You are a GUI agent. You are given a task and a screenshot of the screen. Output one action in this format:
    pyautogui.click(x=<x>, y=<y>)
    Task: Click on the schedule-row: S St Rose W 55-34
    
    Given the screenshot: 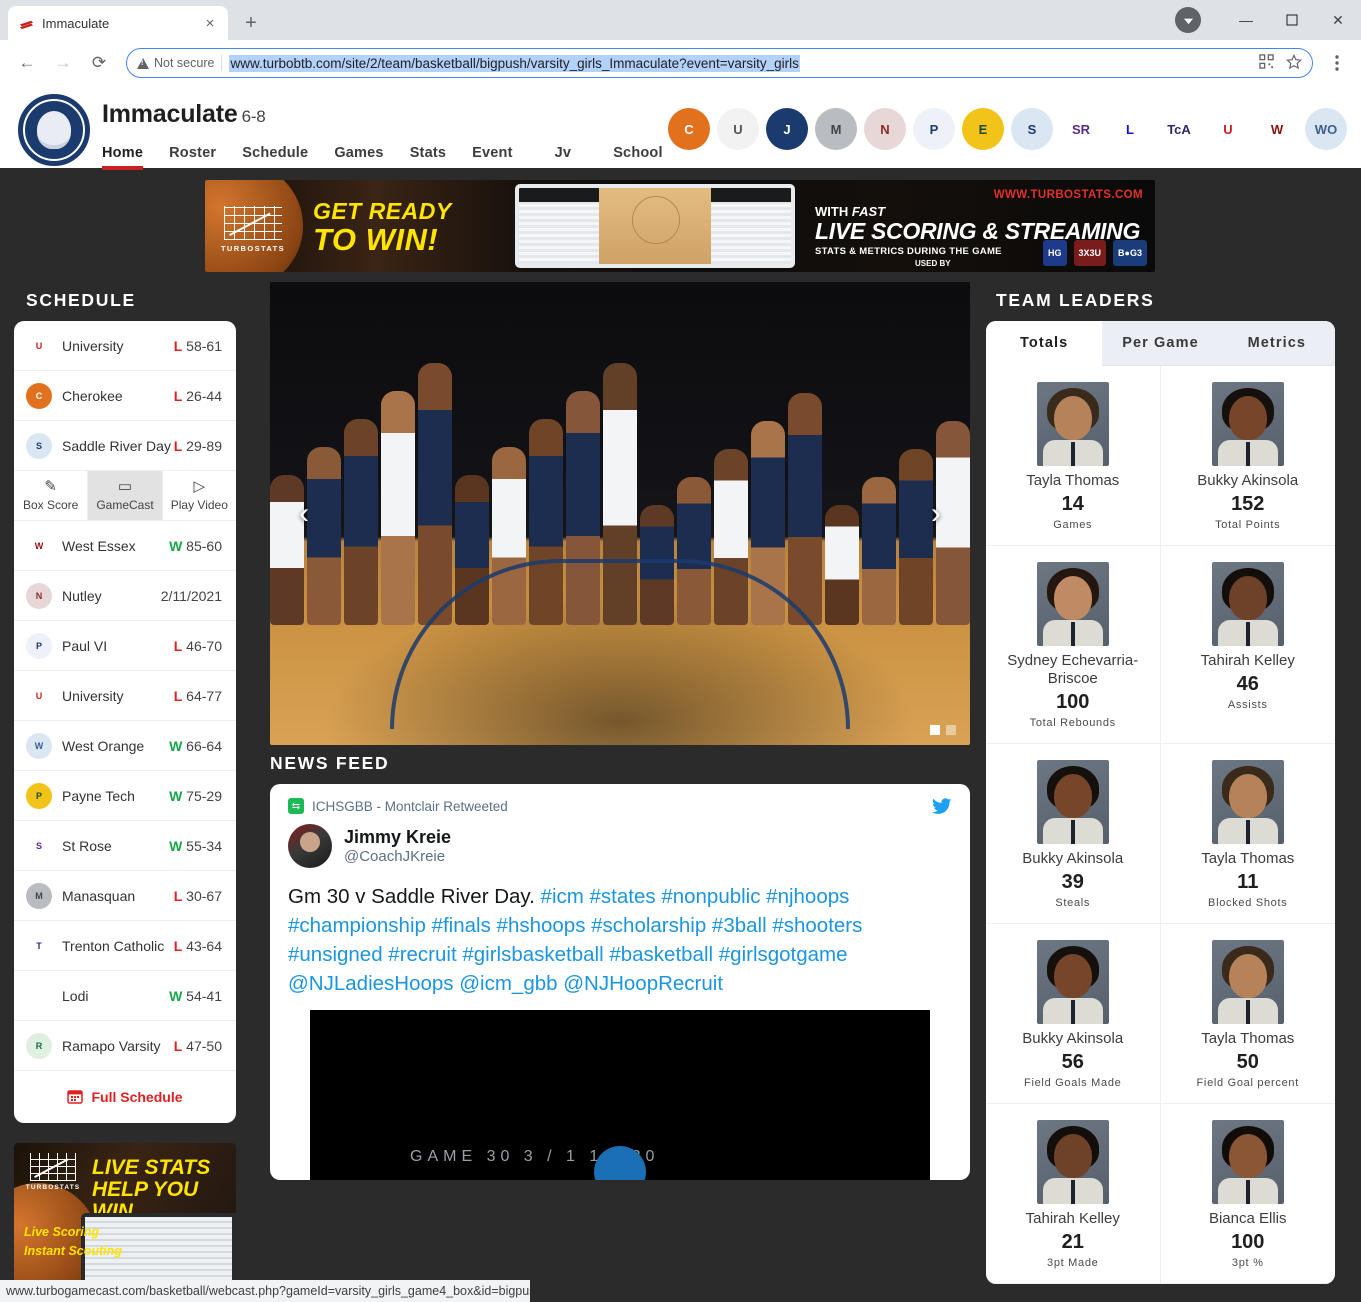 What is the action you would take?
    pyautogui.click(x=125, y=846)
    